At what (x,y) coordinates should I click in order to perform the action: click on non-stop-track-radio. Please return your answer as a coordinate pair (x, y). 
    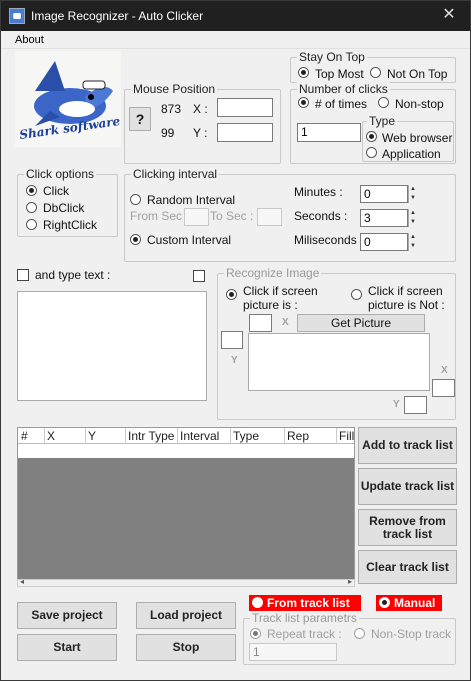
    Looking at the image, I should click on (359, 633).